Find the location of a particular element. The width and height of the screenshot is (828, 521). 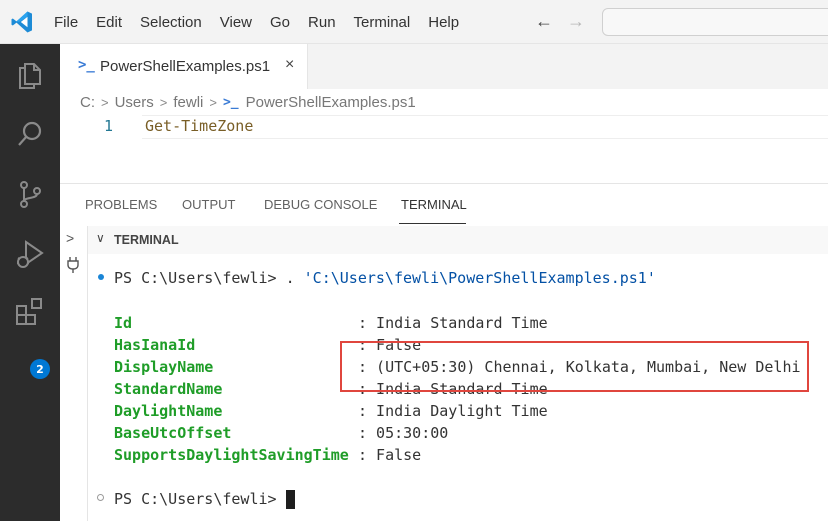

property-name: StandardName is located at coordinates (168, 389).